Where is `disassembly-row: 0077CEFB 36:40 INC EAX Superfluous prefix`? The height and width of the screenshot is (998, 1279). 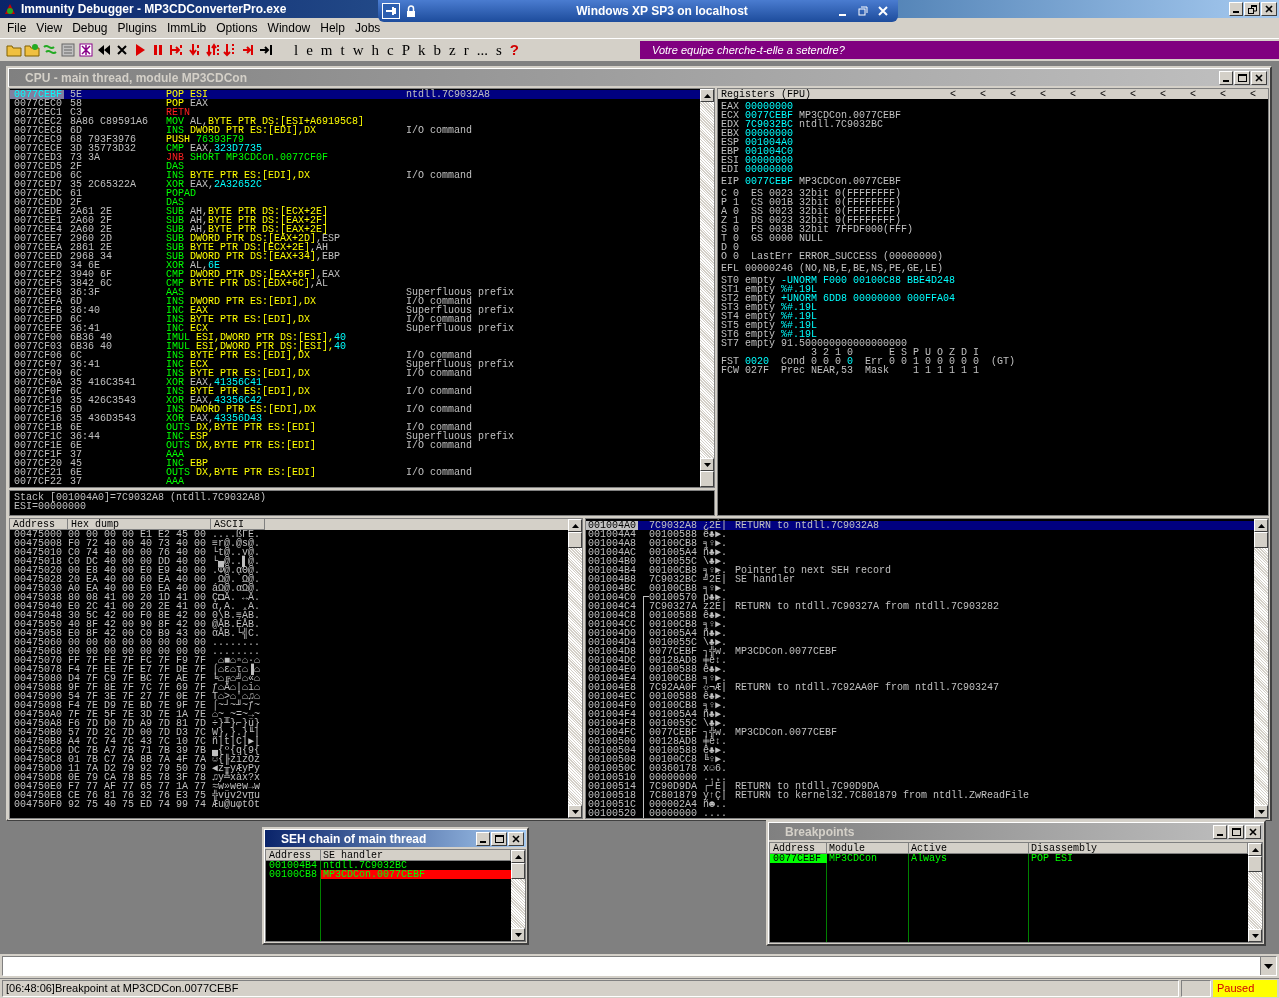
disassembly-row: 0077CEFB 36:40 INC EAX Superfluous prefix is located at coordinates (355, 310).